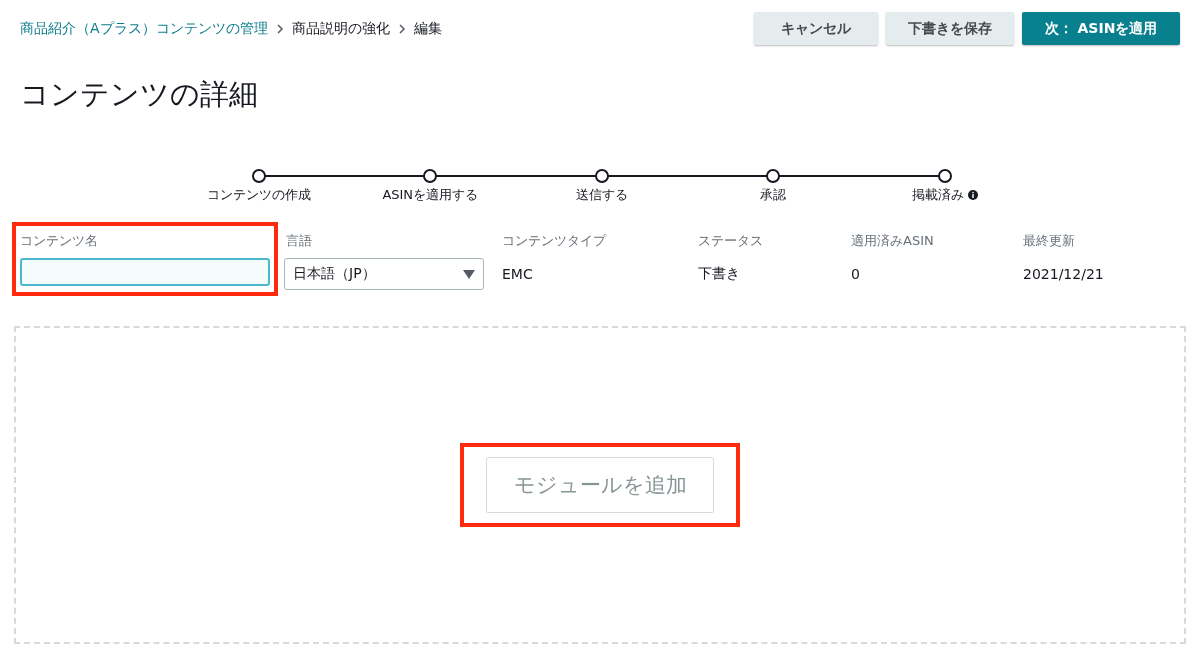 The width and height of the screenshot is (1200, 668). What do you see at coordinates (719, 274) in the screenshot?
I see `field-value: 下書き` at bounding box center [719, 274].